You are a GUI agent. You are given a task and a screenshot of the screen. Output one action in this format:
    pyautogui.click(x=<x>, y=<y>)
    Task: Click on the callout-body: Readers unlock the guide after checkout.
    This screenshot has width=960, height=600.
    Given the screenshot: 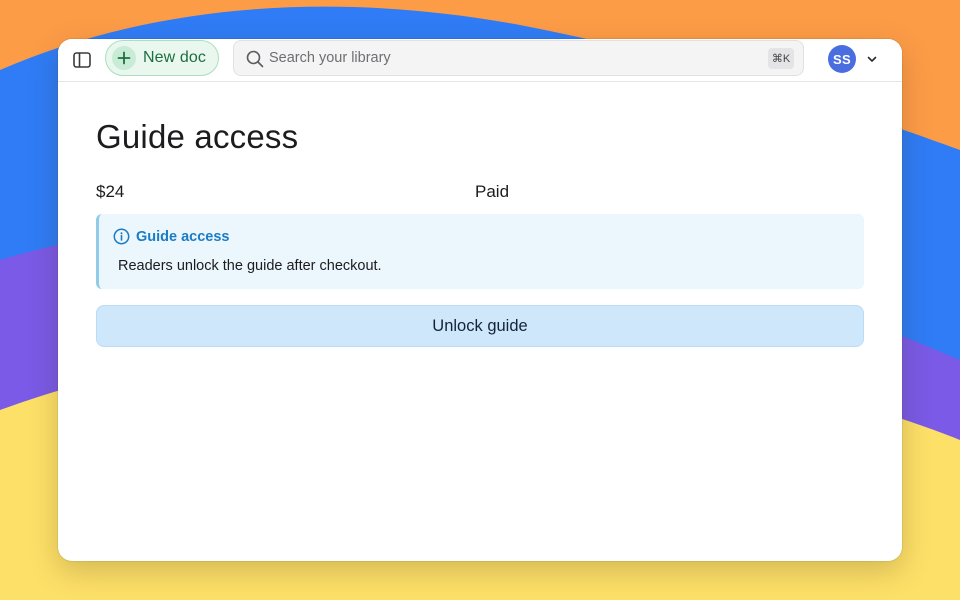 What is the action you would take?
    pyautogui.click(x=250, y=266)
    